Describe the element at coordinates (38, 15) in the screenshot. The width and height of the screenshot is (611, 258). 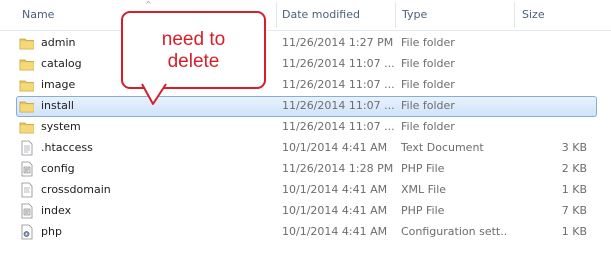
I see `column-header-name: Name` at that location.